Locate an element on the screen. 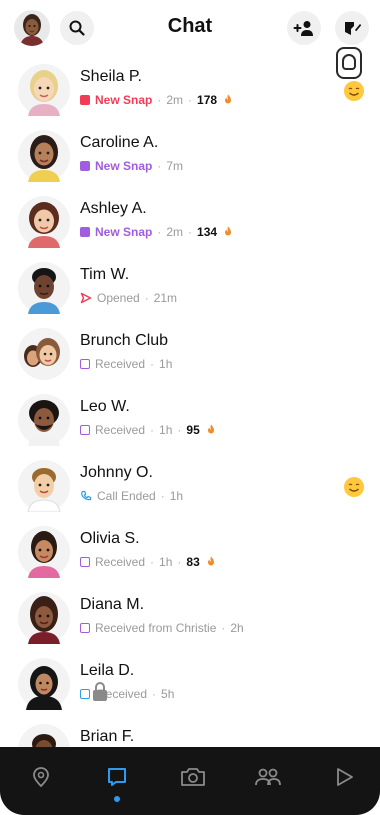  chat-status: Received · 1h is located at coordinates (126, 364).